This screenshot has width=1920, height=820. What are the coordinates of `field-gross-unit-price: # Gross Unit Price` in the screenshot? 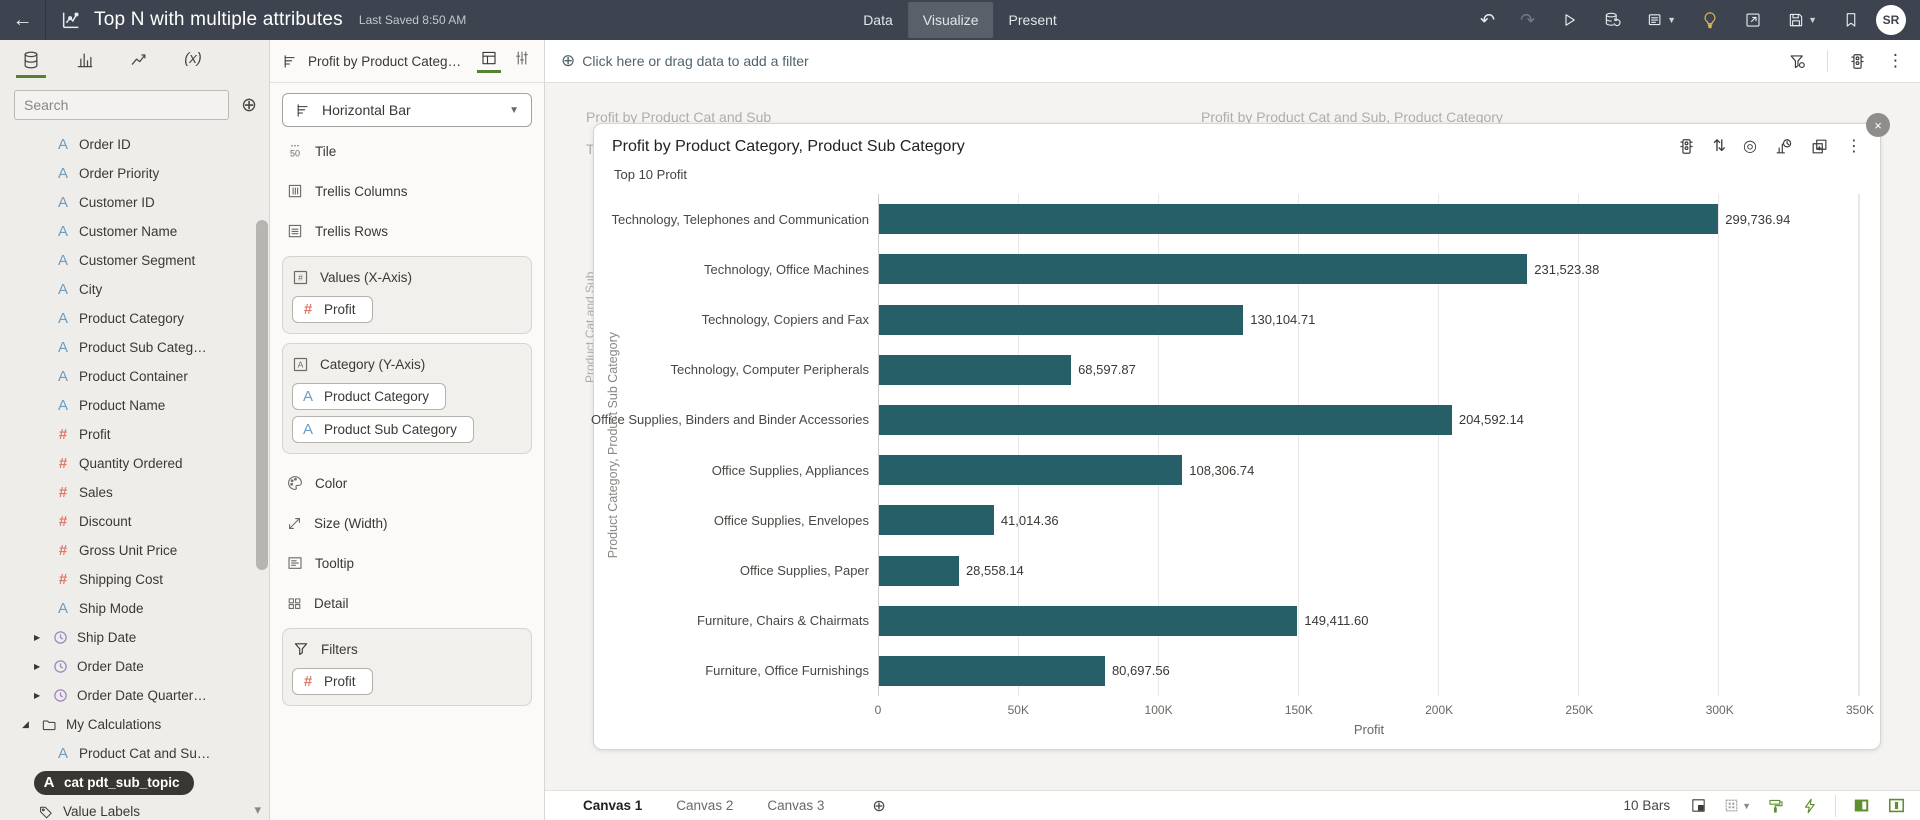 It's located at (134, 550).